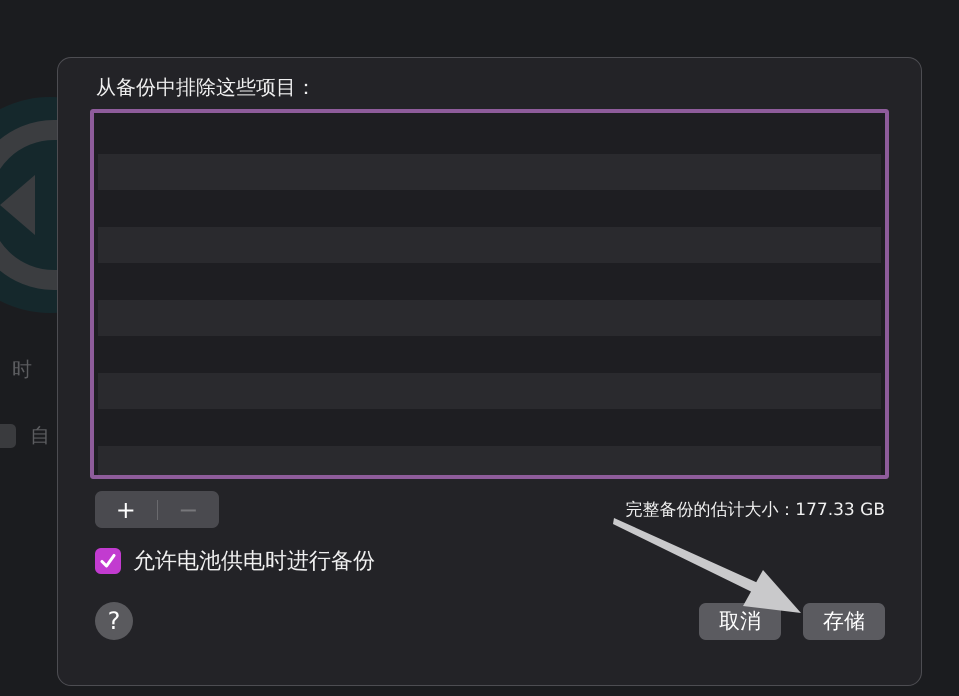 The width and height of the screenshot is (959, 696). I want to click on save-button: 存储, so click(844, 621).